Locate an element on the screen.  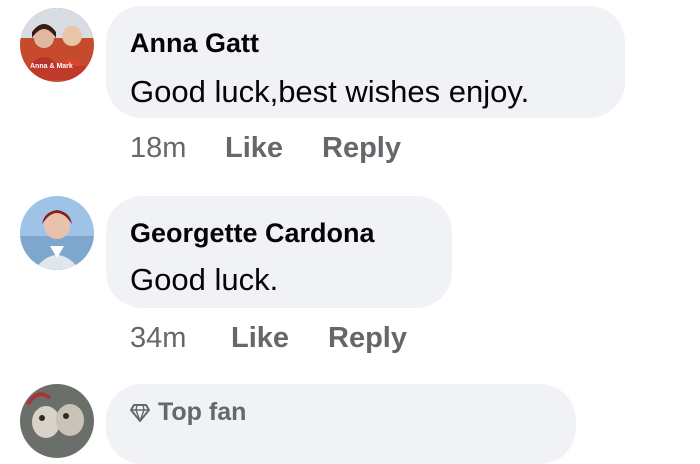
top-fan-badge: Top fan is located at coordinates (188, 412).